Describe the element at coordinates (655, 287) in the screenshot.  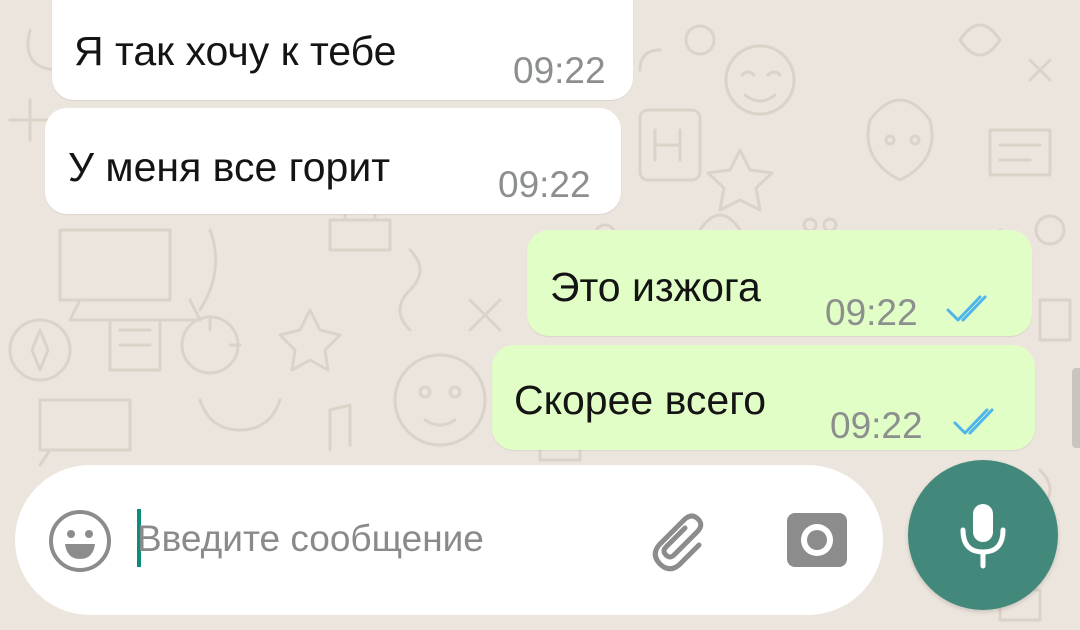
I see `message-text: Это изжога` at that location.